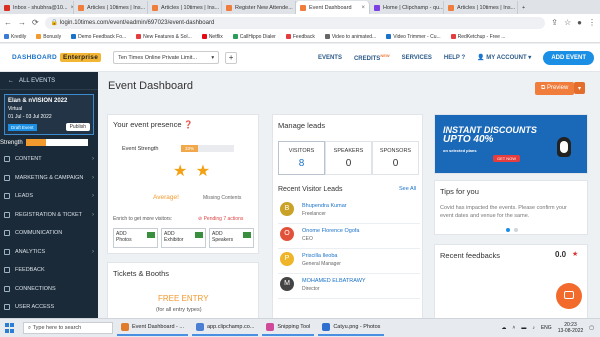 The width and height of the screenshot is (600, 337). I want to click on preview-button: ⧉ Preview, so click(555, 88).